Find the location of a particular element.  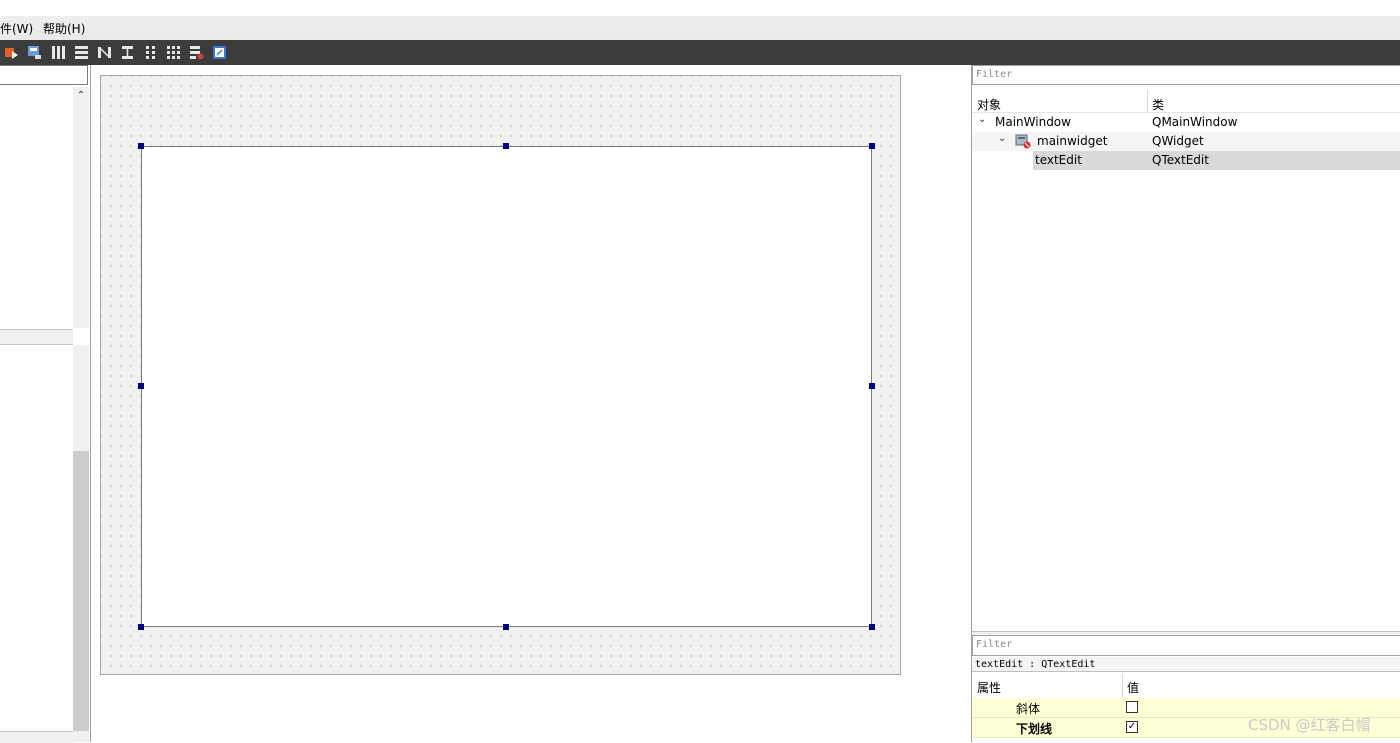

menu-bar: 件(W) 帮助(H) is located at coordinates (700, 20).